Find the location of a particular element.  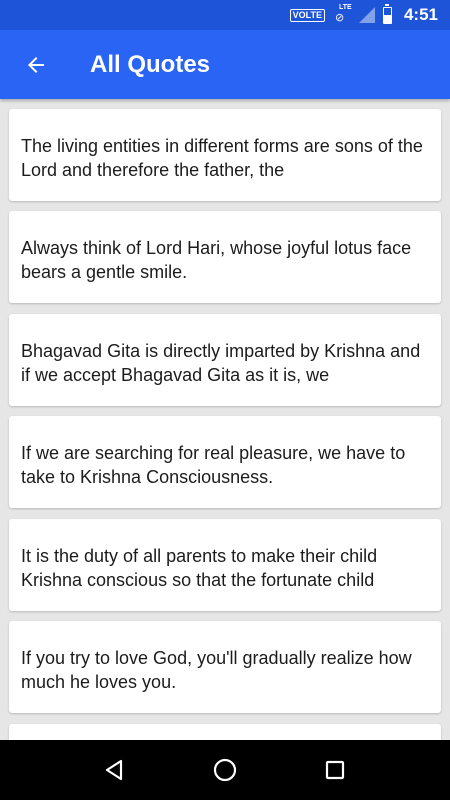

nav-back-button is located at coordinates (115, 770).